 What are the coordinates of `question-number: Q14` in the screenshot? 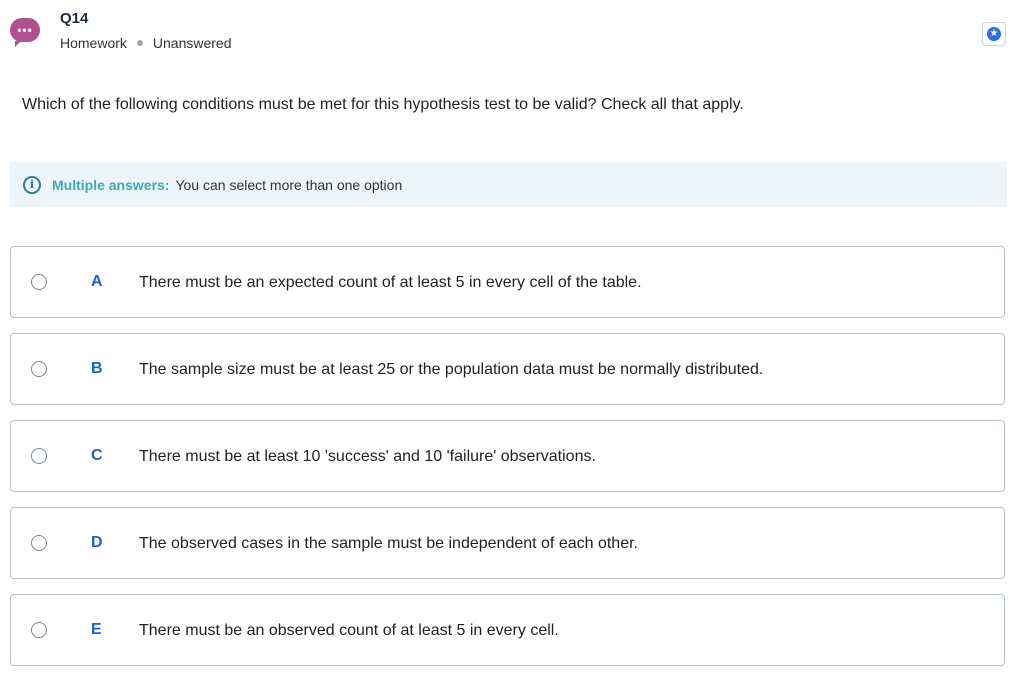 It's located at (74, 18).